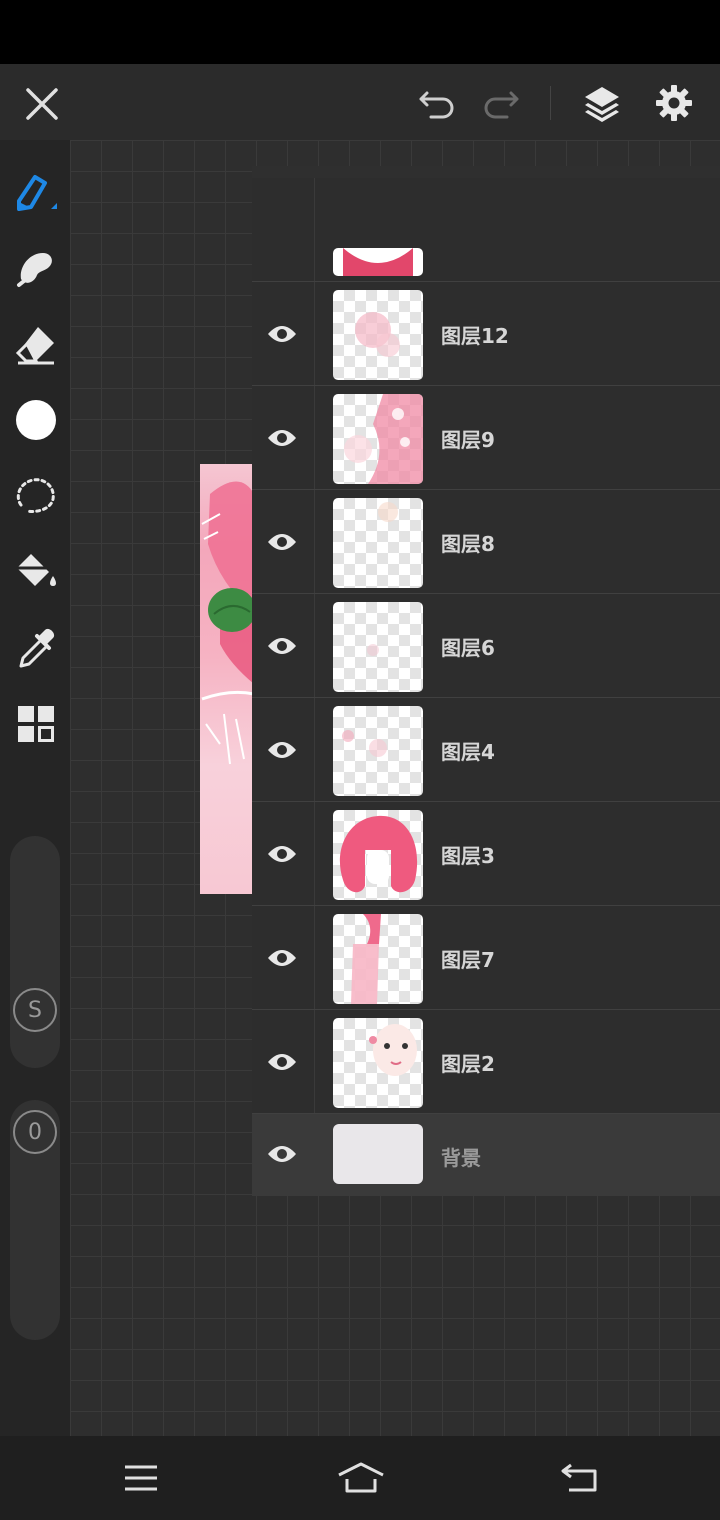  I want to click on layer-row: 图层9, so click(486, 438).